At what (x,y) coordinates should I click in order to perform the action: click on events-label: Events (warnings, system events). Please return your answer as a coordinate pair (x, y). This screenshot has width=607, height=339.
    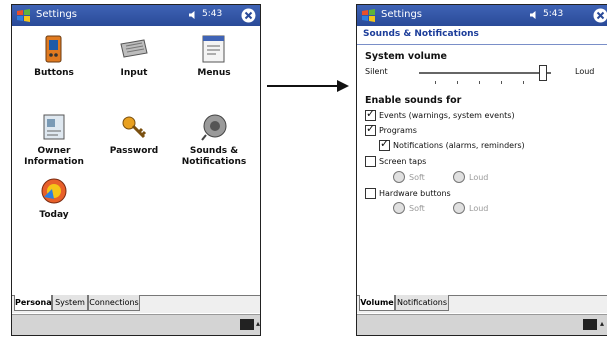
    Looking at the image, I should click on (447, 115).